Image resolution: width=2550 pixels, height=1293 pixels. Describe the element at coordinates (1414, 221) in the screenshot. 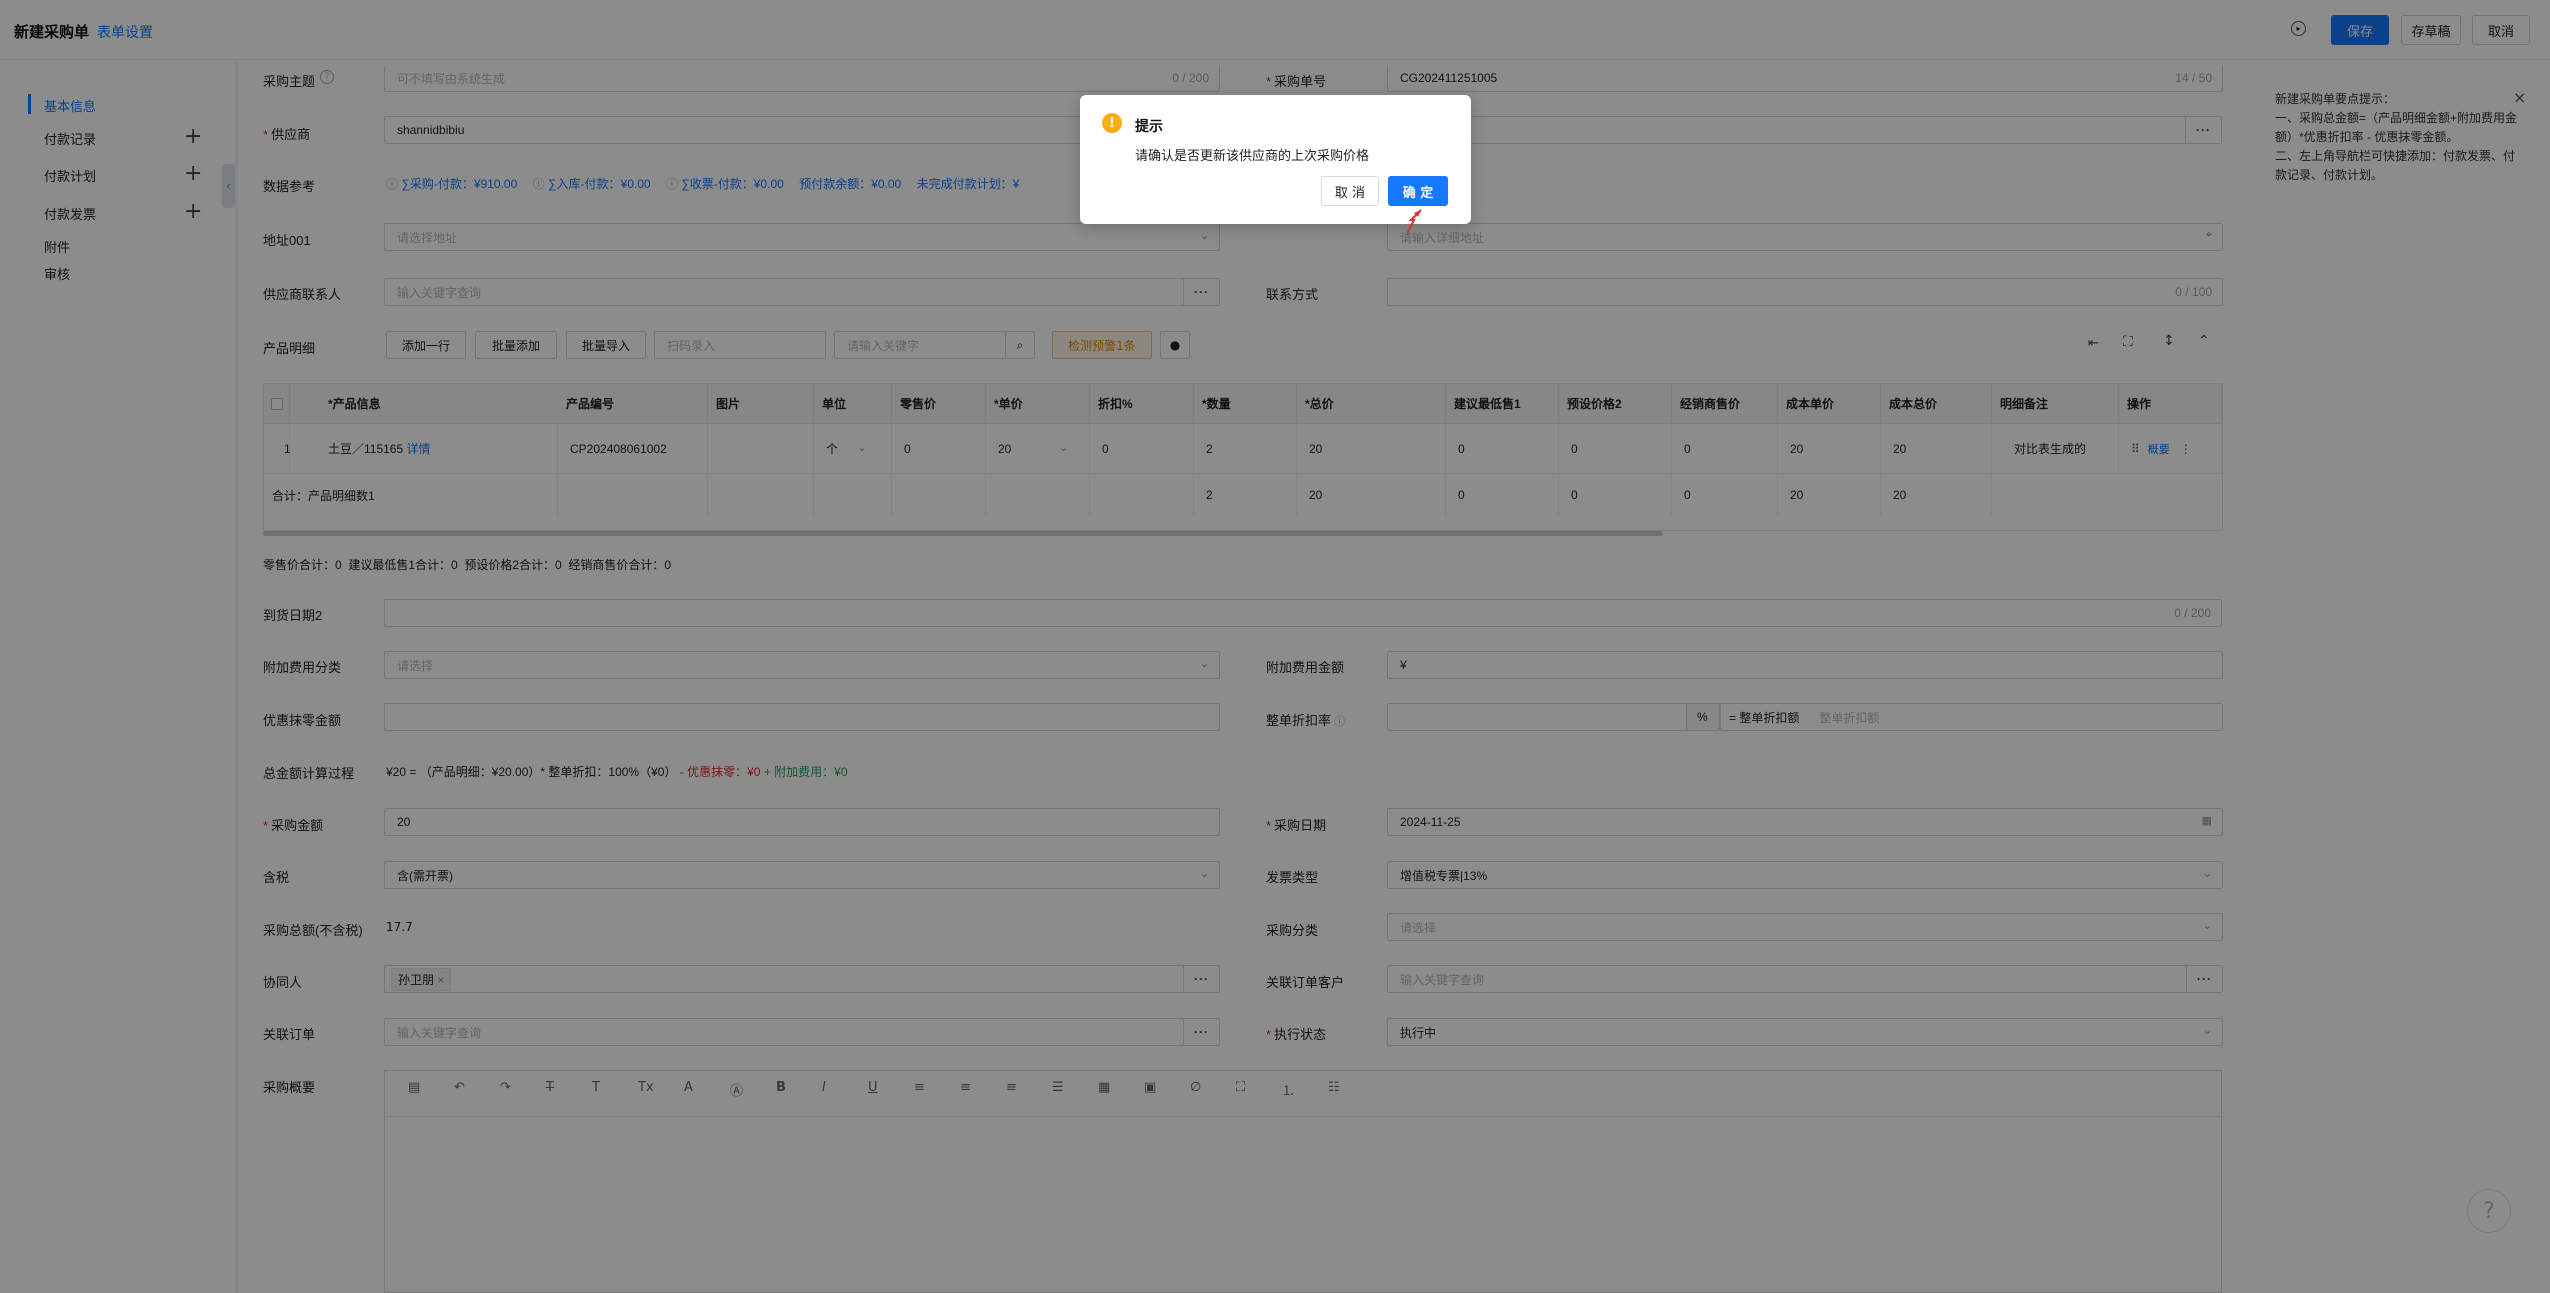

I see `cursor-arrow-icon` at that location.